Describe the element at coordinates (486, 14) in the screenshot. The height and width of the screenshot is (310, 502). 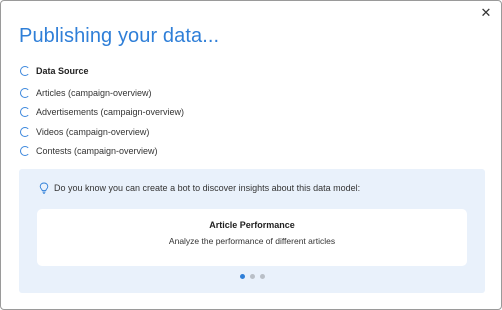
I see `close-icon: ✕` at that location.